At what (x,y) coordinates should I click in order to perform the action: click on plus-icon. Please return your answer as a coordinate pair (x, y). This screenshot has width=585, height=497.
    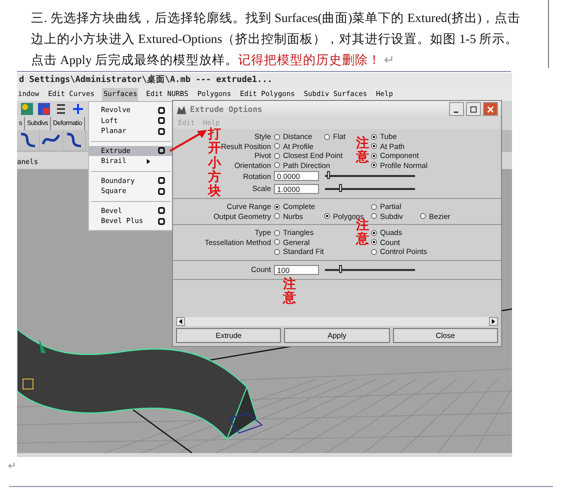
    Looking at the image, I should click on (78, 109).